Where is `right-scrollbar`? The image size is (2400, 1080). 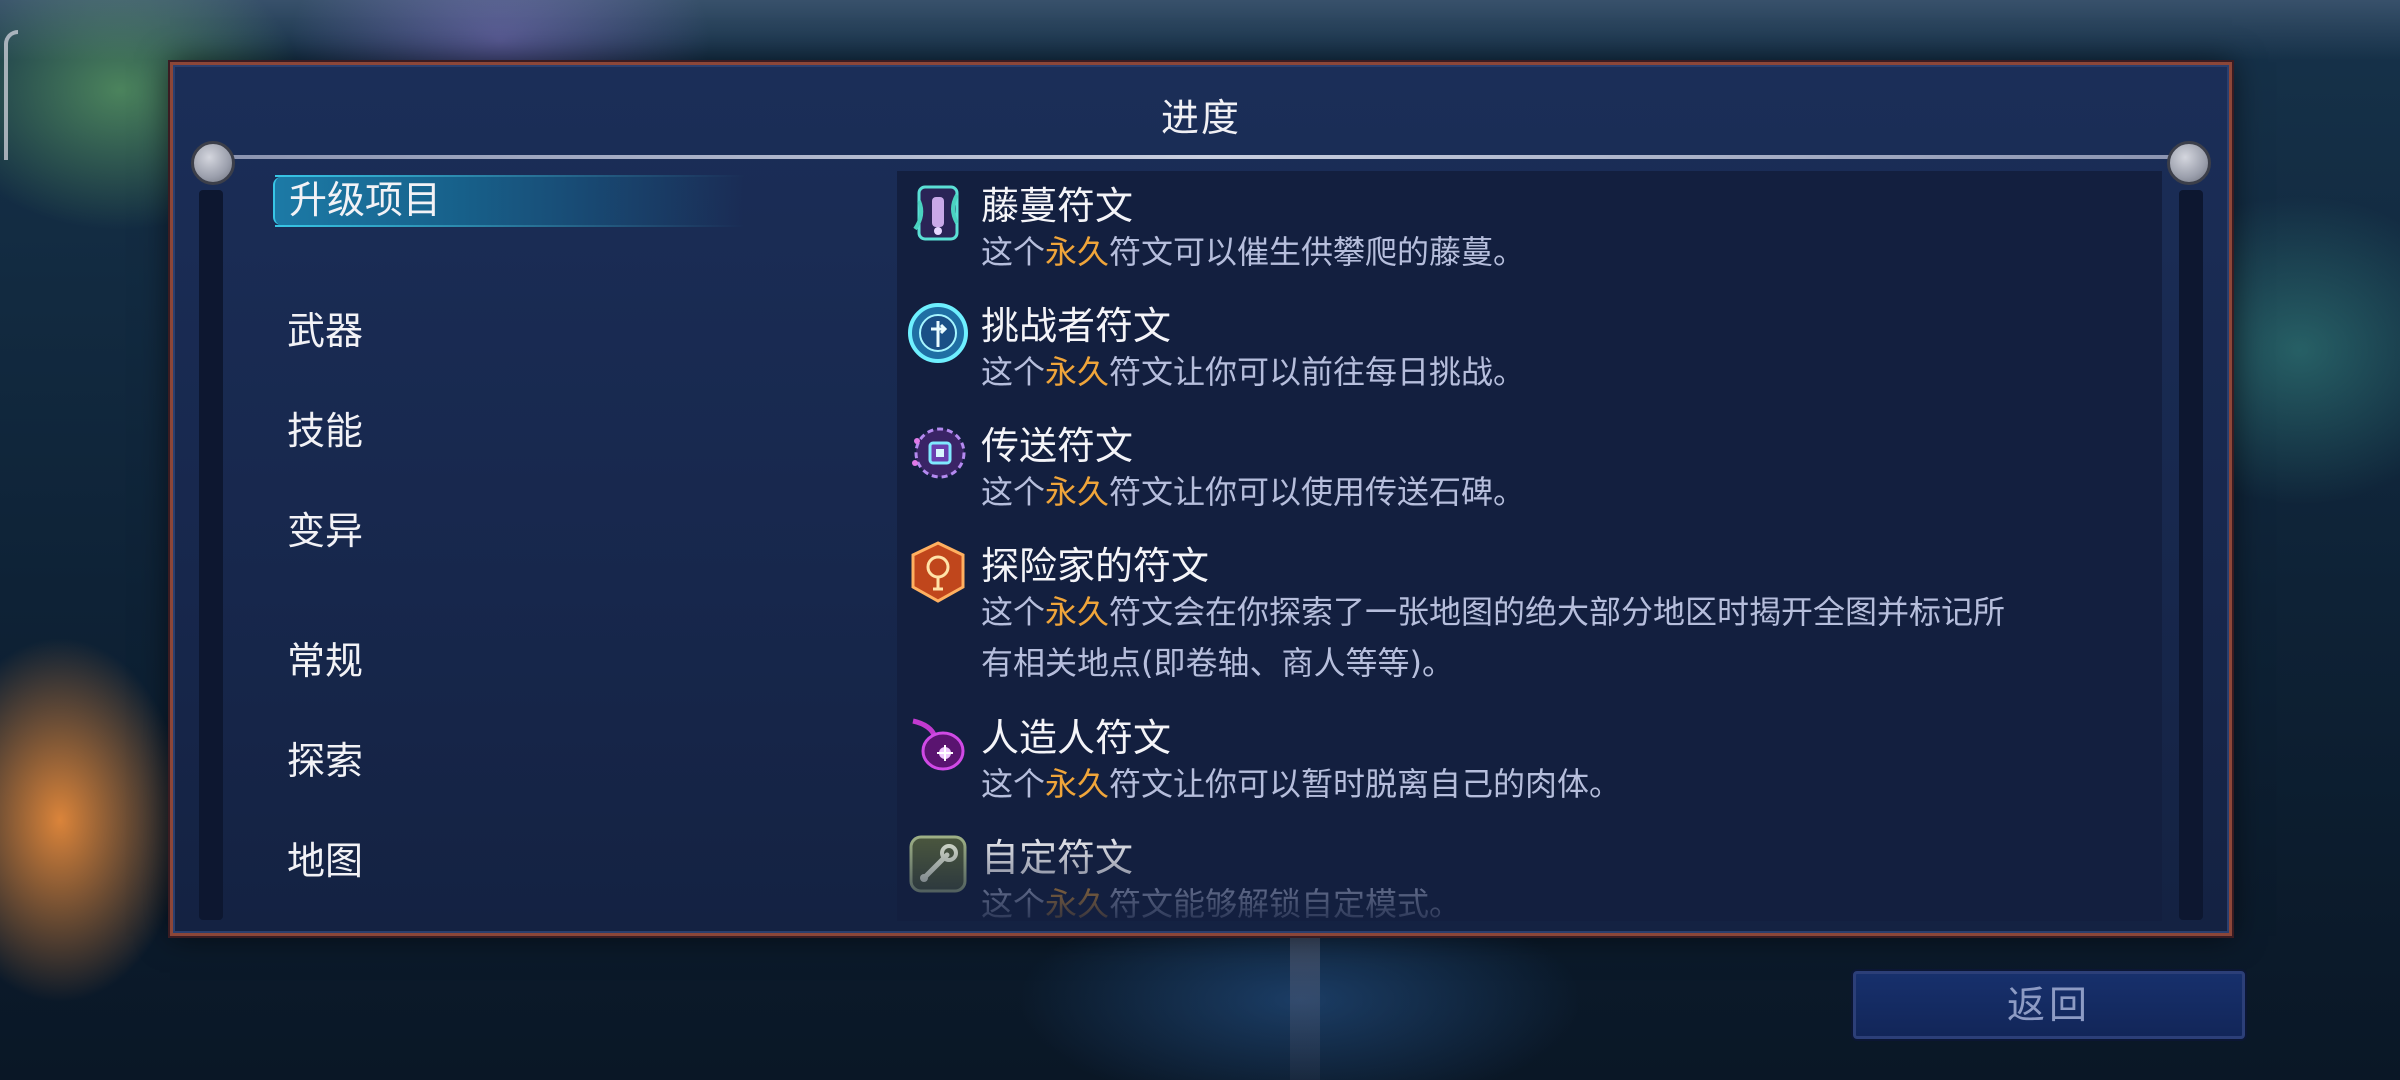
right-scrollbar is located at coordinates (2191, 555).